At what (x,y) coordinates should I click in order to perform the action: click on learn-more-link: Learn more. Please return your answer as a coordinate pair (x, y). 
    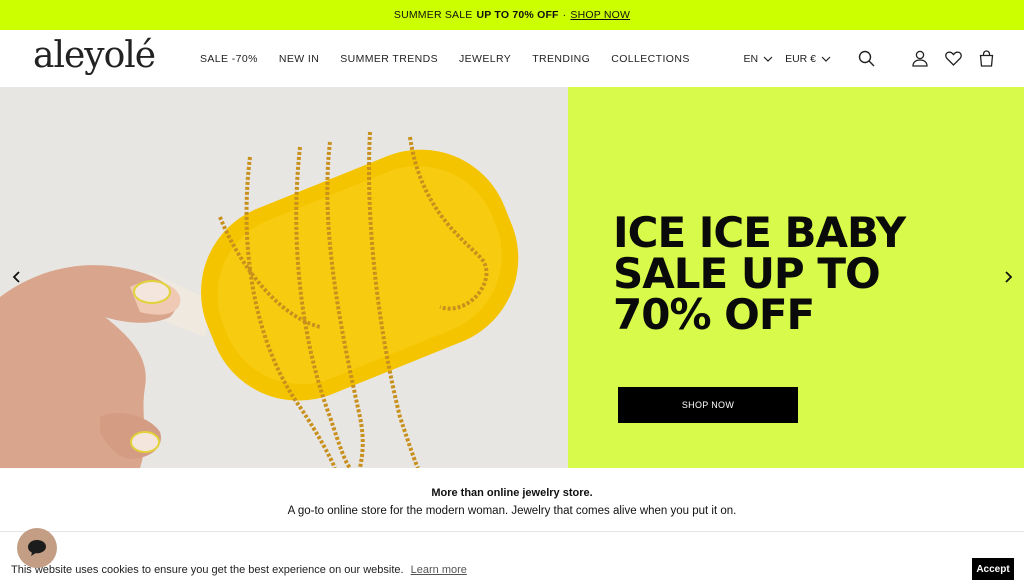
    Looking at the image, I should click on (439, 570).